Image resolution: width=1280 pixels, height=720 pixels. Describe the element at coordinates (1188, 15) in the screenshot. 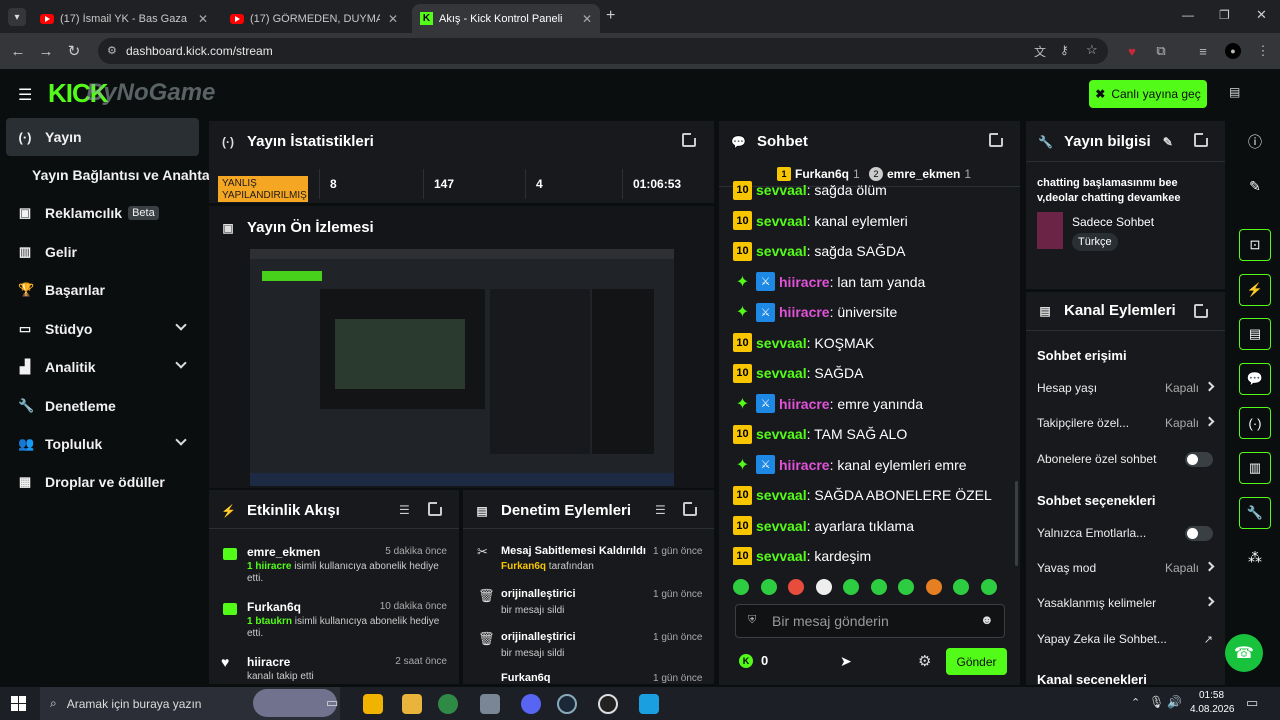

I see `minimize-button: —` at that location.